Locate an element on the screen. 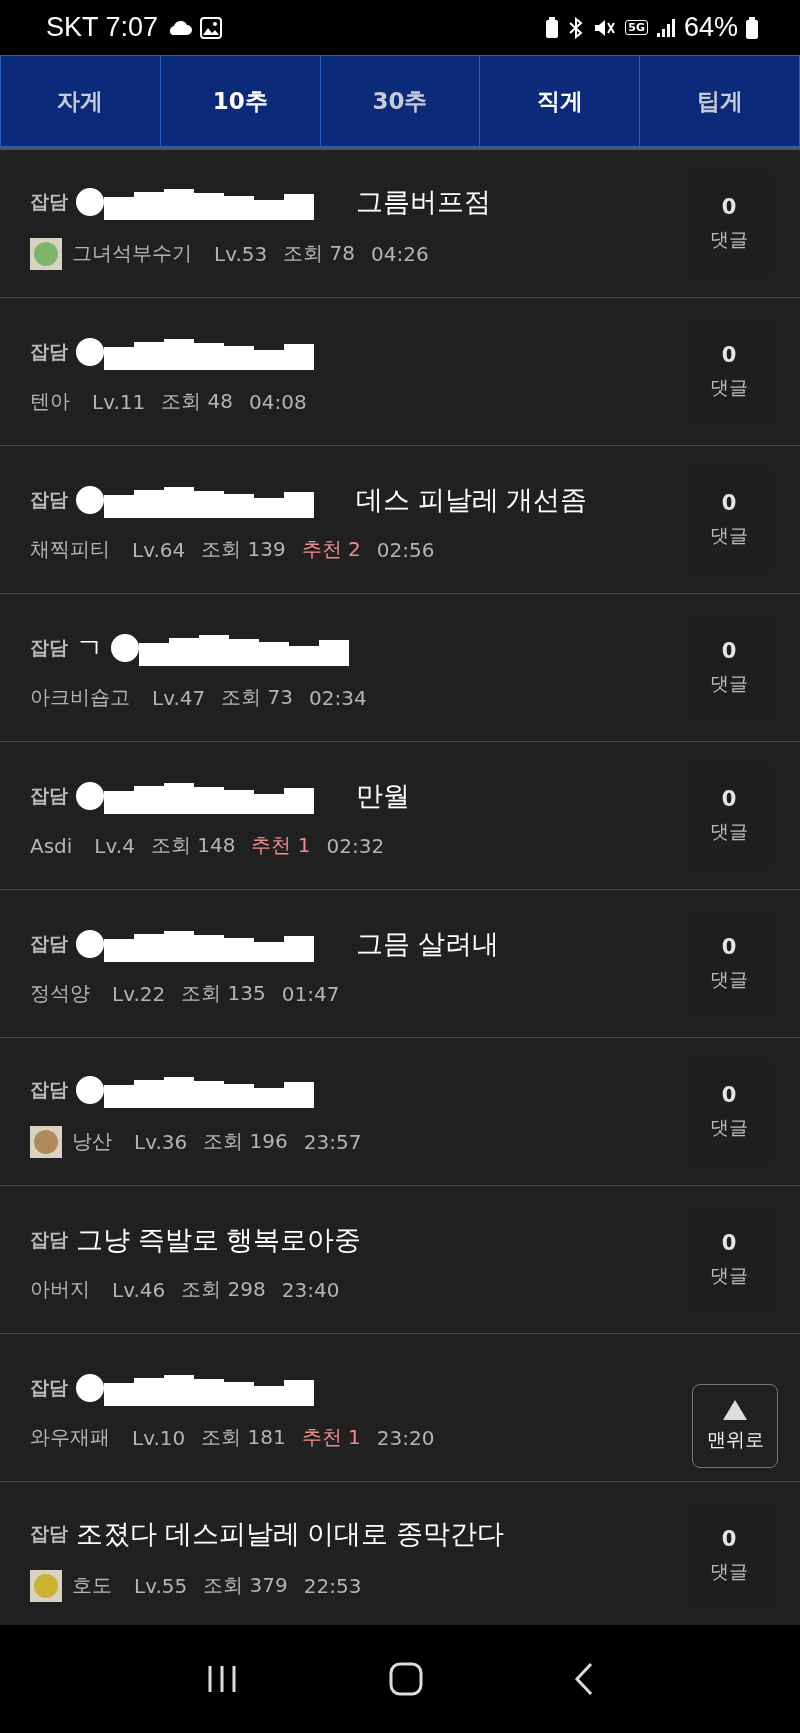 This screenshot has height=1733, width=800. battery-percent: 64% is located at coordinates (710, 27).